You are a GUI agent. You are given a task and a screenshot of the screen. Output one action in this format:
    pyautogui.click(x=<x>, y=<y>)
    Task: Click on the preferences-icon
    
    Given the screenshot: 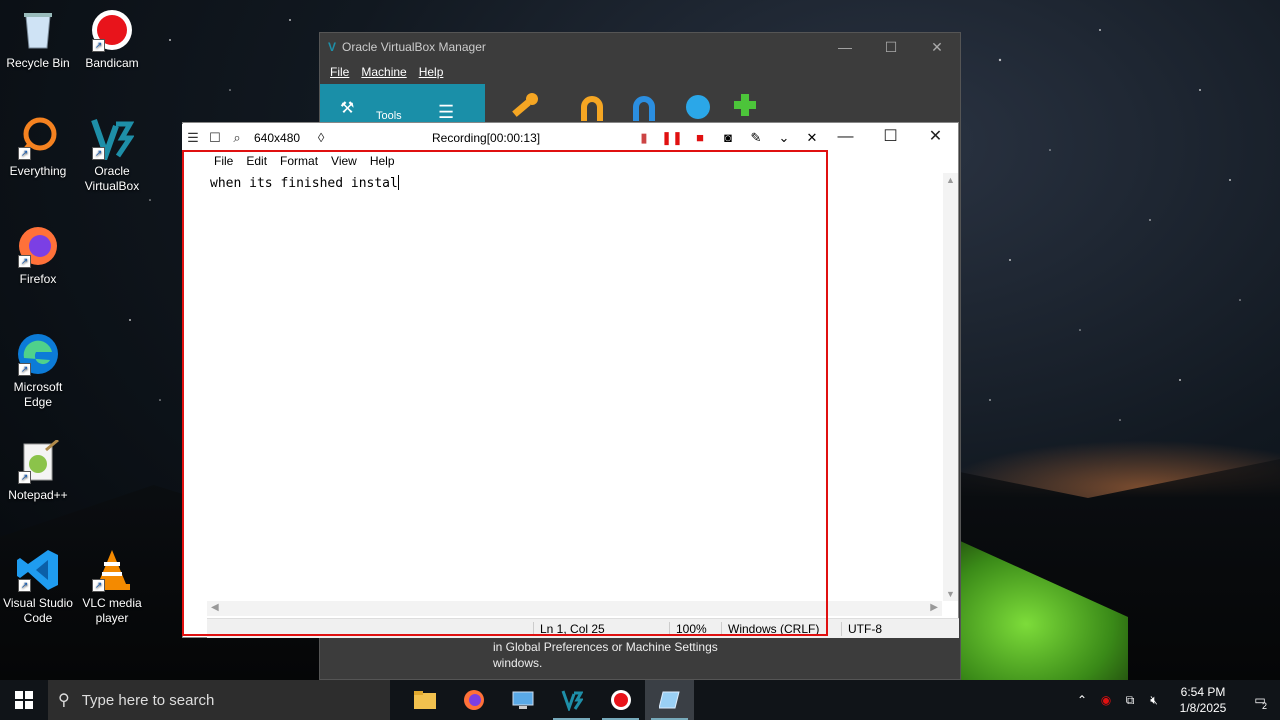 What is the action you would take?
    pyautogui.click(x=525, y=105)
    